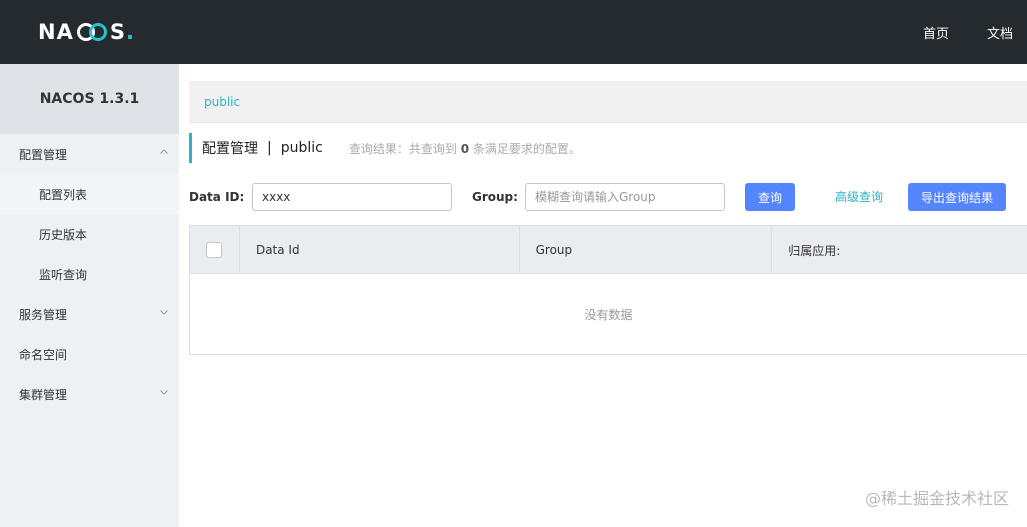 Image resolution: width=1027 pixels, height=527 pixels. Describe the element at coordinates (217, 197) in the screenshot. I see `dataid-label: Data ID:` at that location.